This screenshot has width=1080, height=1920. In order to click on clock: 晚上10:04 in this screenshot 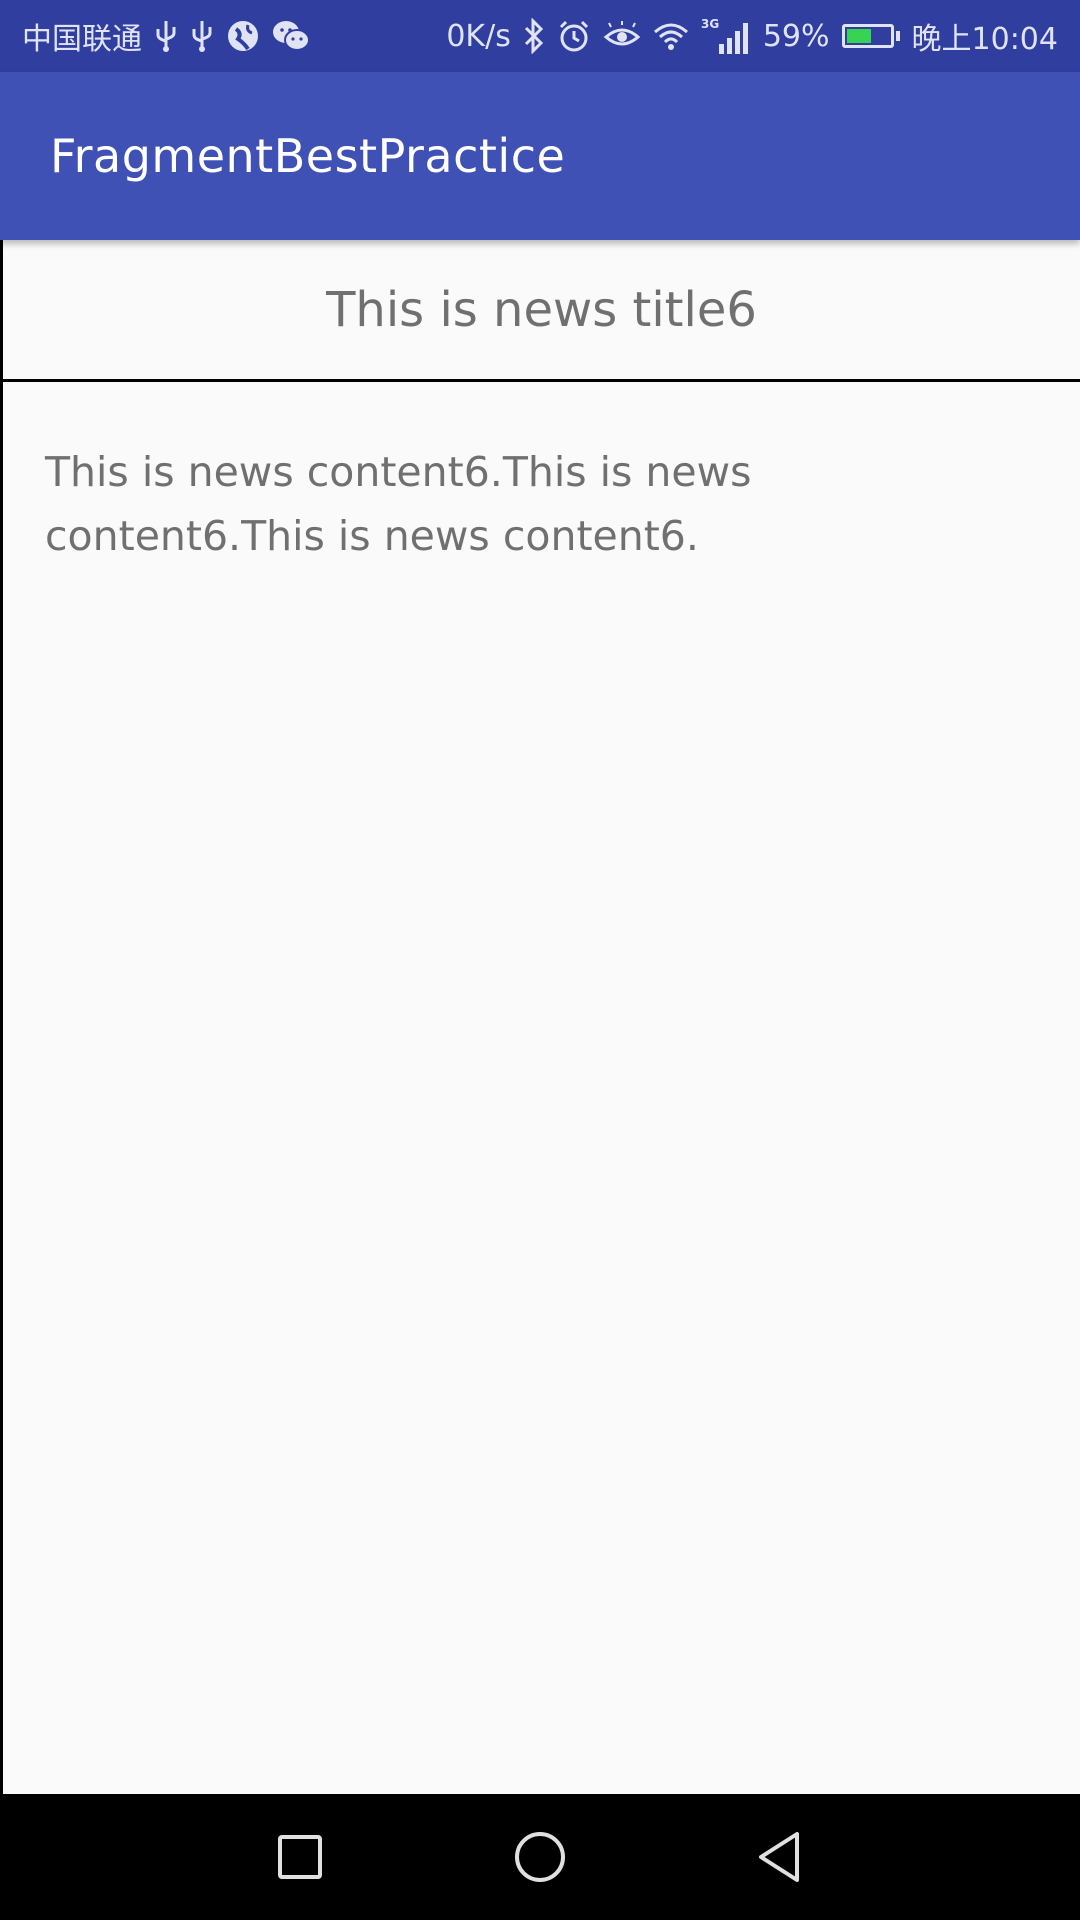, I will do `click(984, 39)`.